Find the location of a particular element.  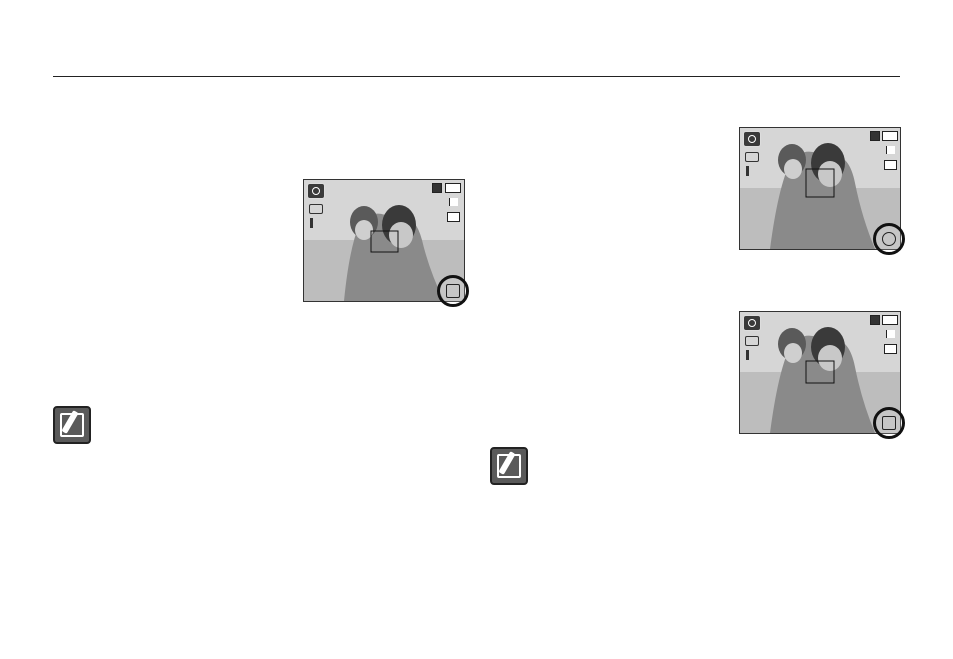

smile-shot-icon is located at coordinates (889, 239).